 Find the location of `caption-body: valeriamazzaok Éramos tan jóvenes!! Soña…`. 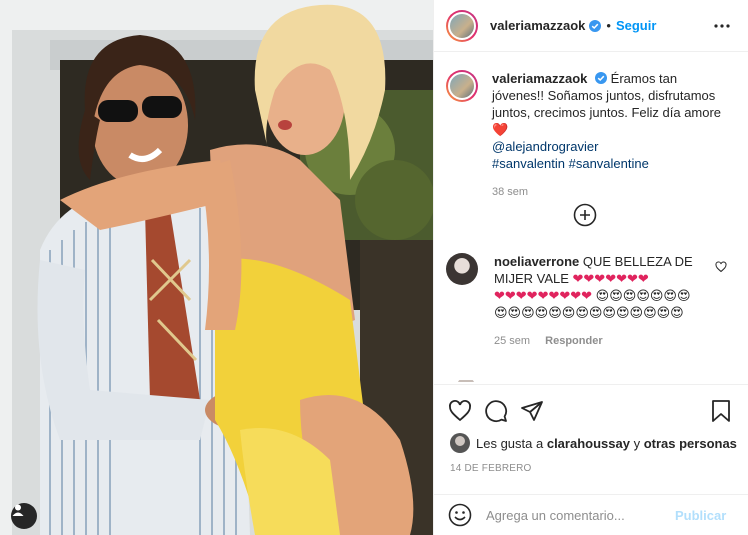

caption-body: valeriamazzaok Éramos tan jóvenes!! Soña… is located at coordinates (611, 135).